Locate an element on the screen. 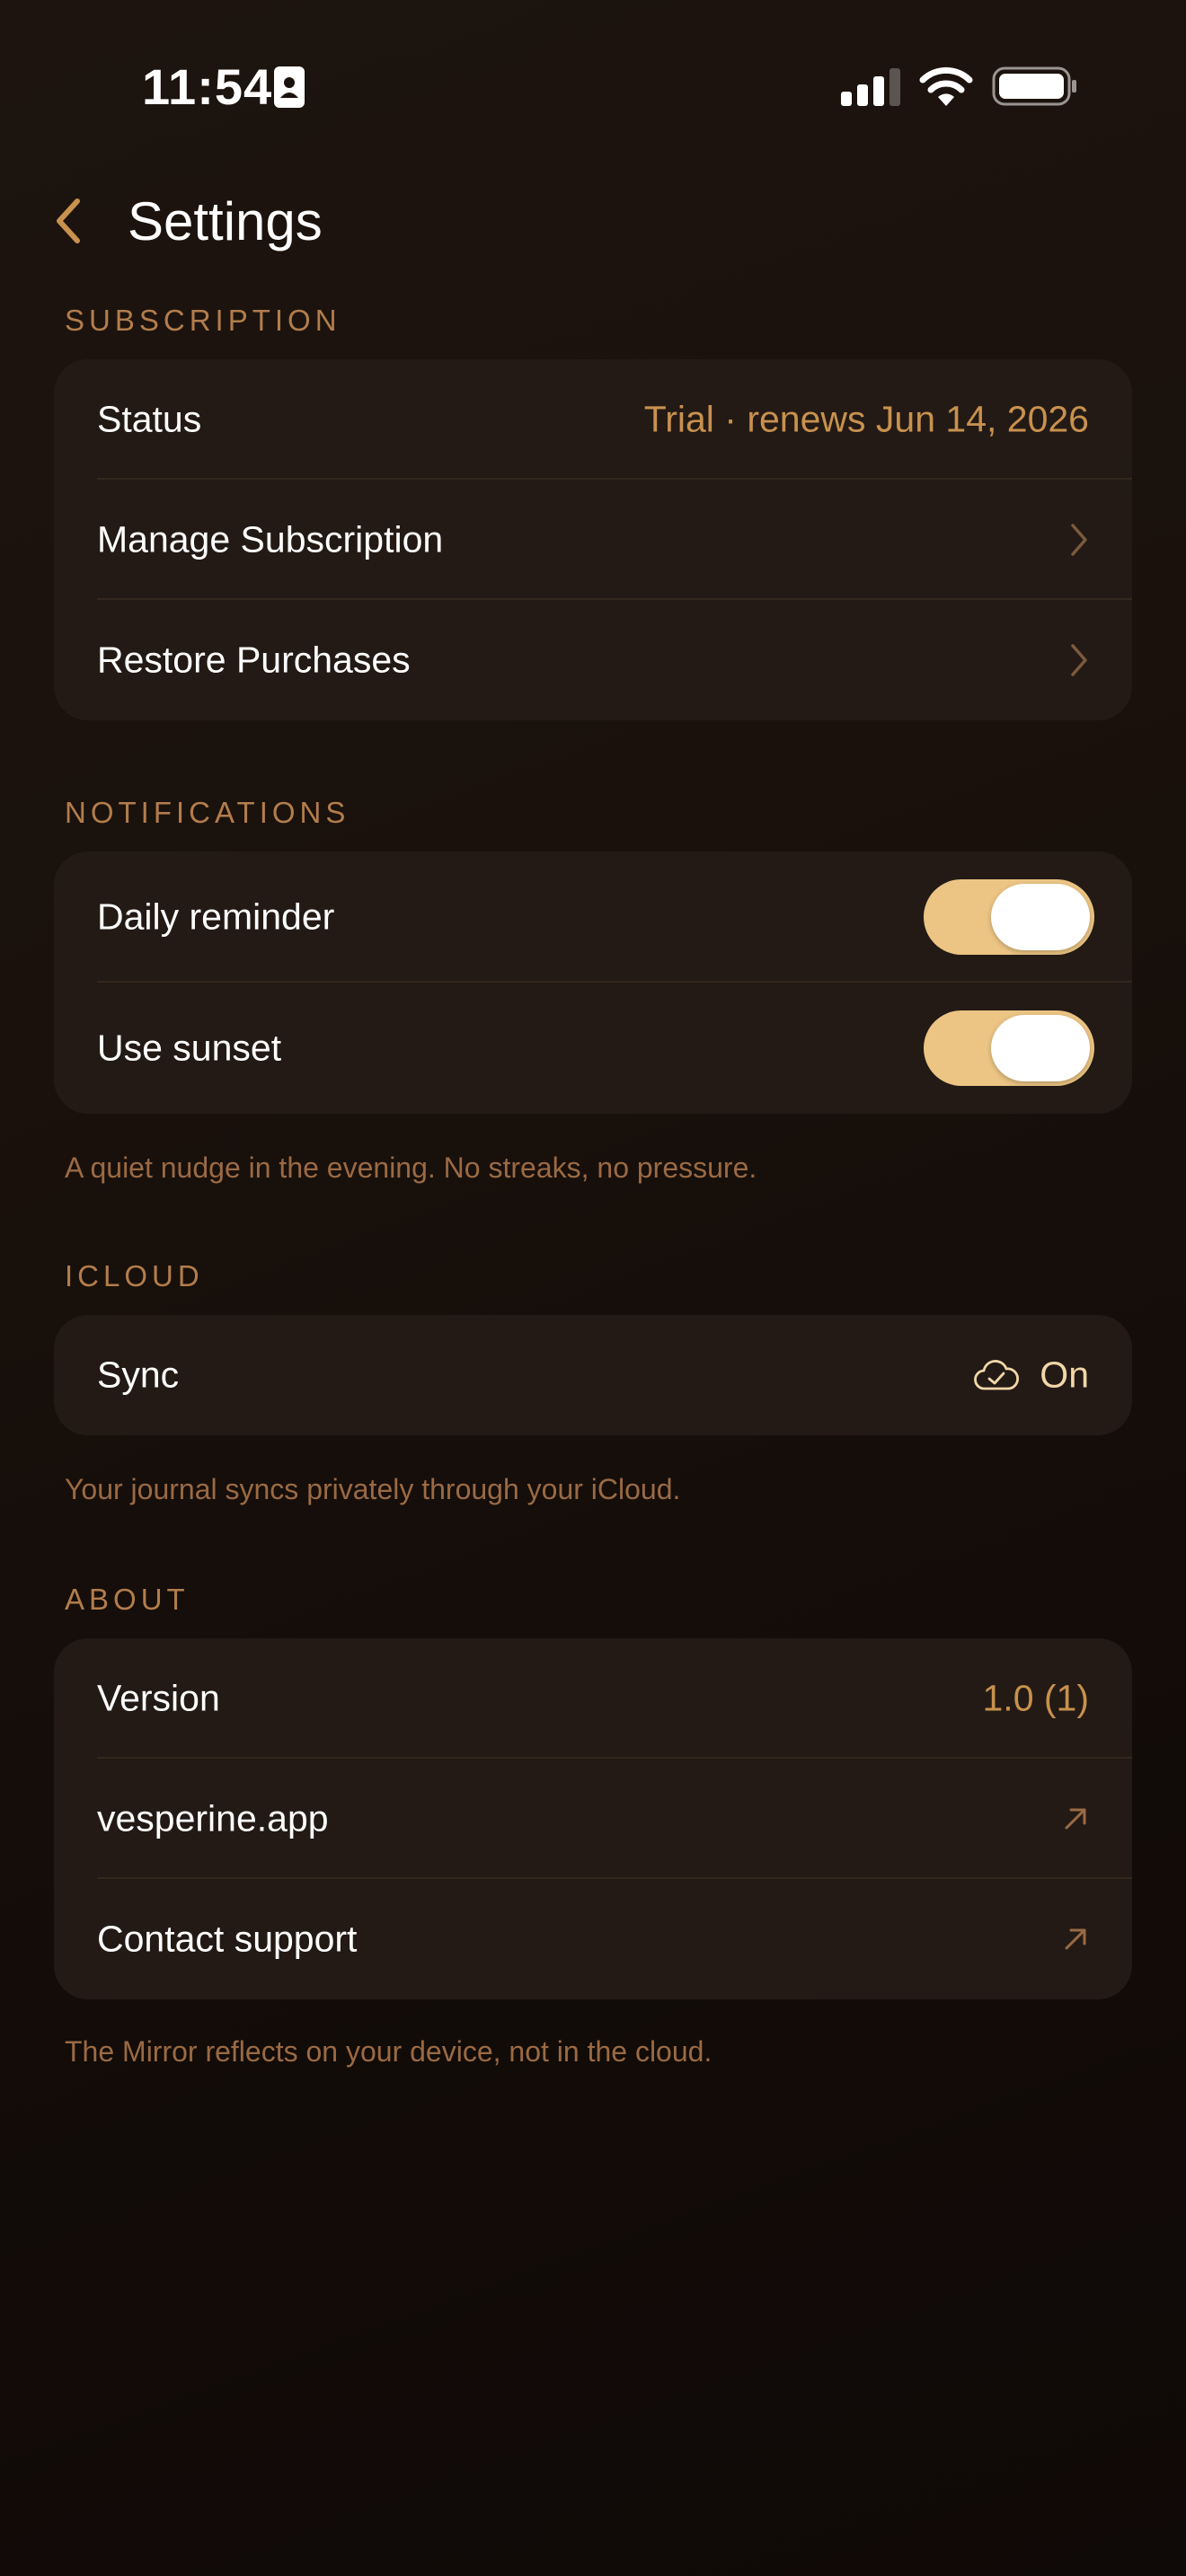  section-header-subscription: SUBSCRIPTION is located at coordinates (203, 320).